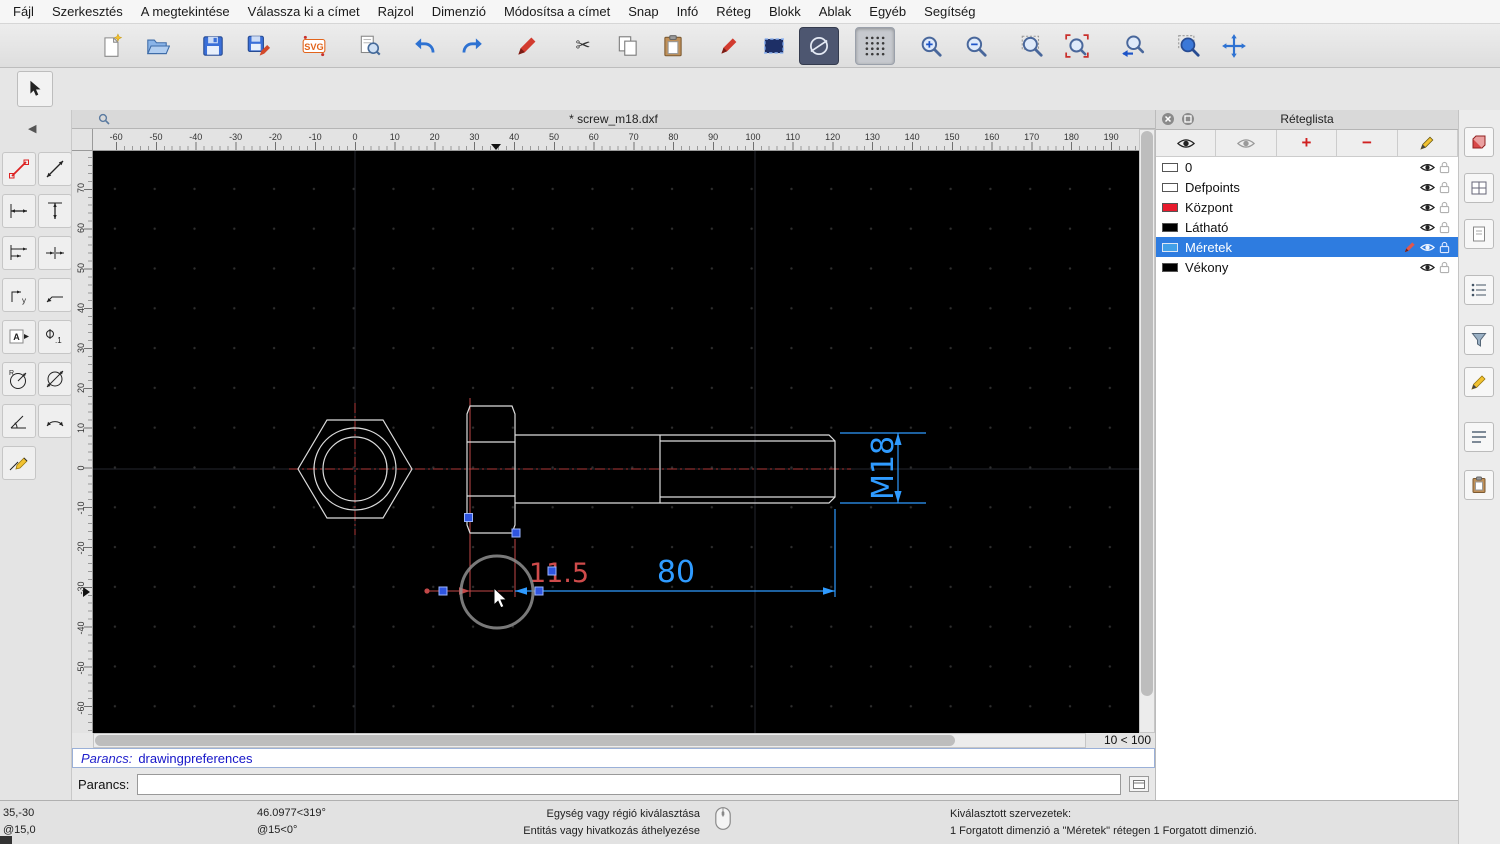 The width and height of the screenshot is (1500, 844). I want to click on vertical-scrollbar, so click(1147, 431).